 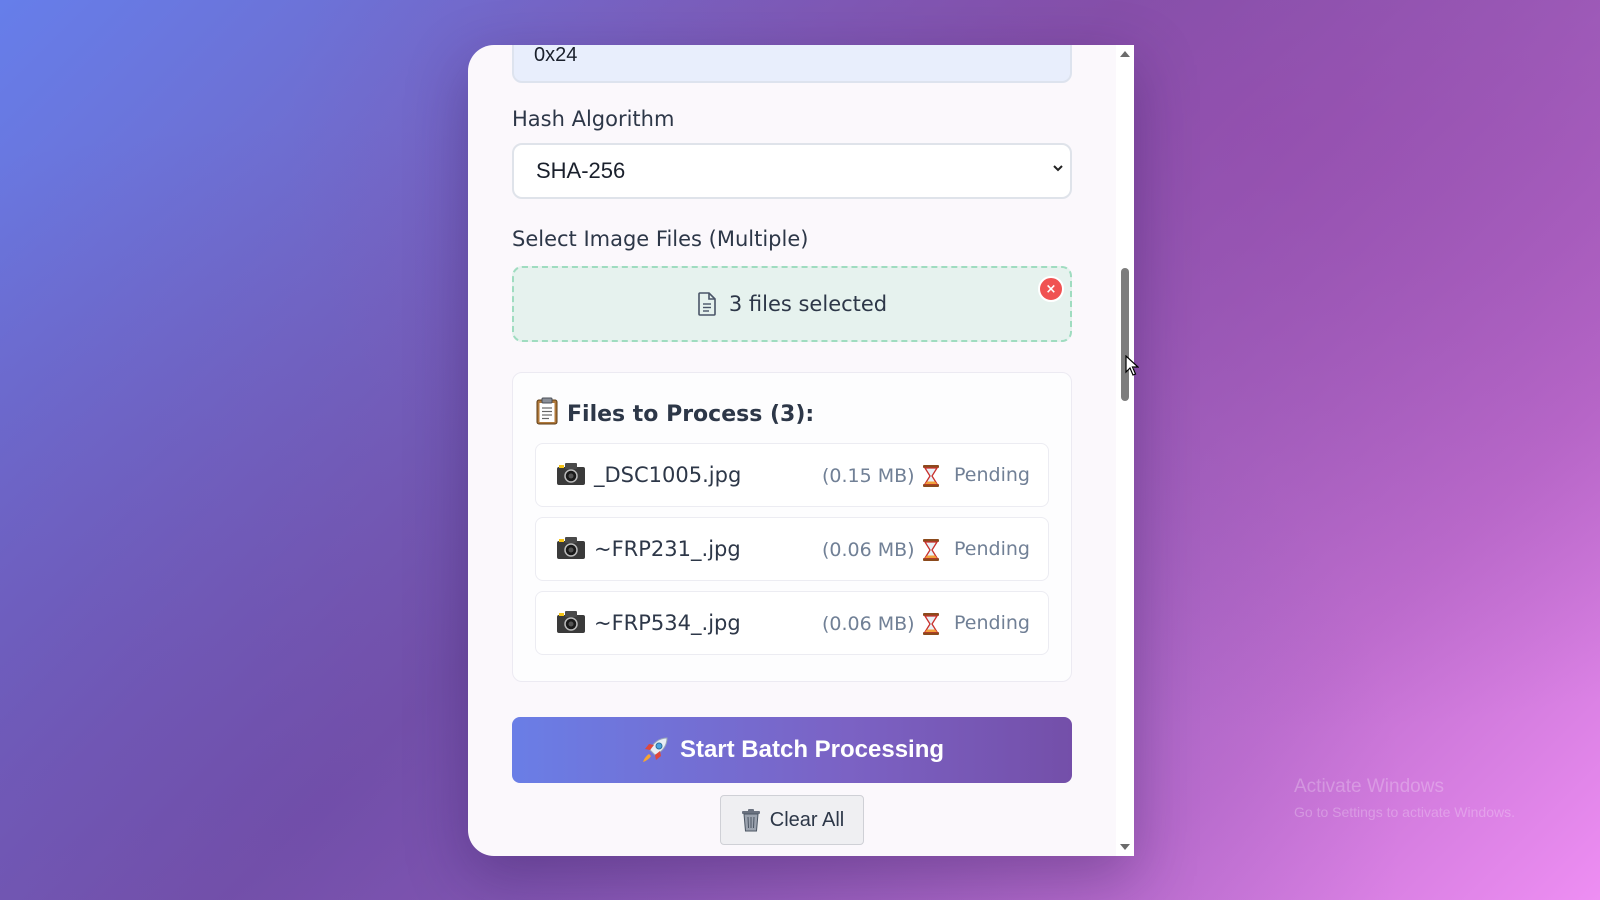 I want to click on clear-selection-button: ×, so click(x=1051, y=289).